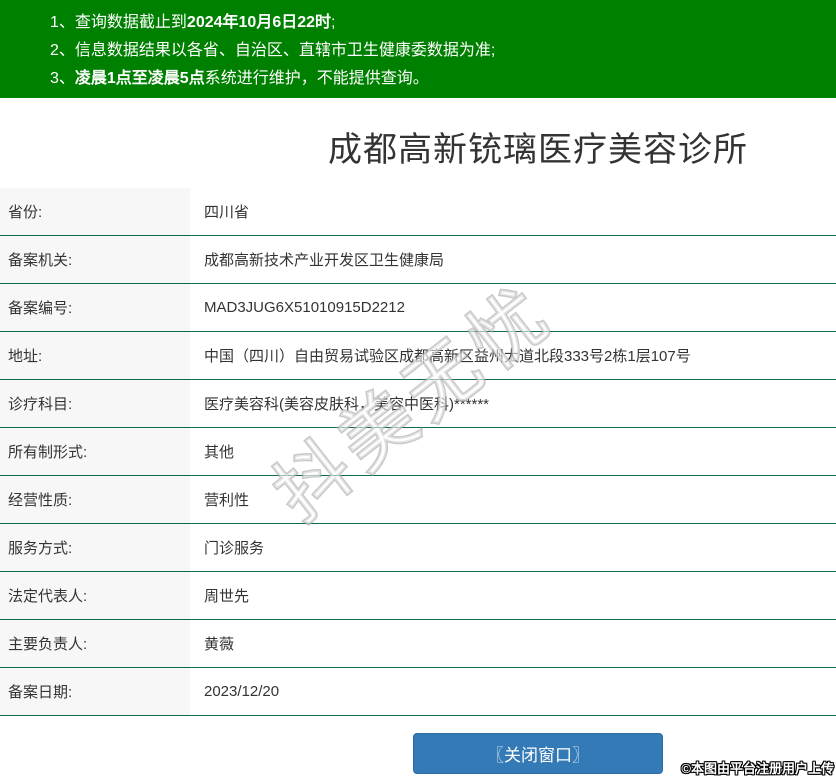  What do you see at coordinates (95, 547) in the screenshot?
I see `row-label: 服务方式:` at bounding box center [95, 547].